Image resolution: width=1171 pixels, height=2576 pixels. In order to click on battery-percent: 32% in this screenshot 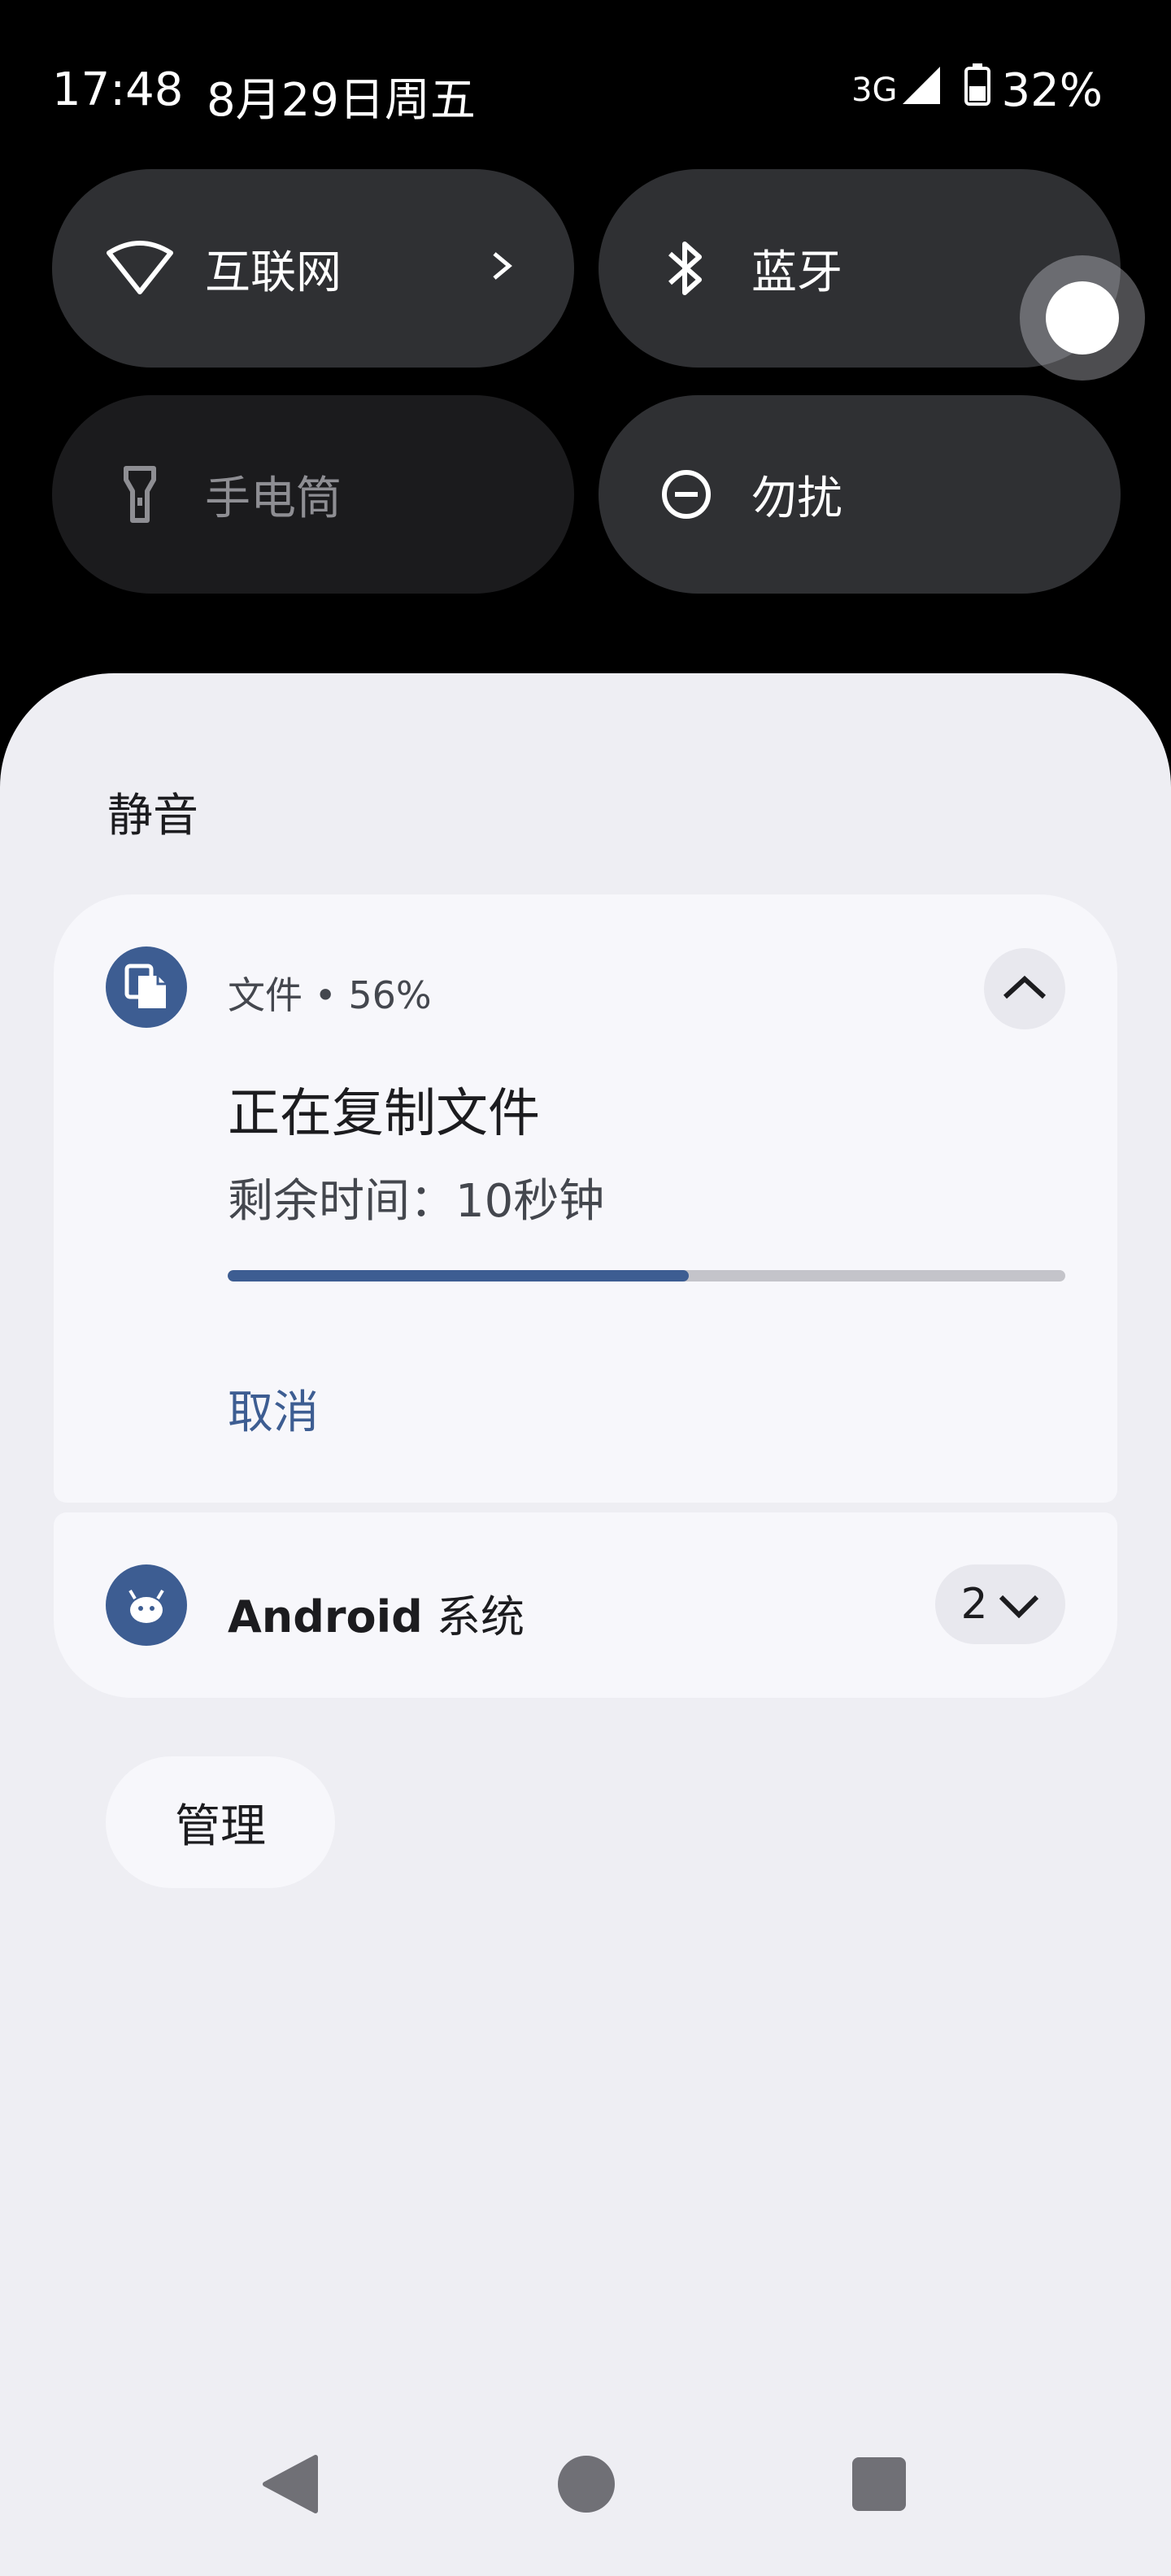, I will do `click(1052, 90)`.